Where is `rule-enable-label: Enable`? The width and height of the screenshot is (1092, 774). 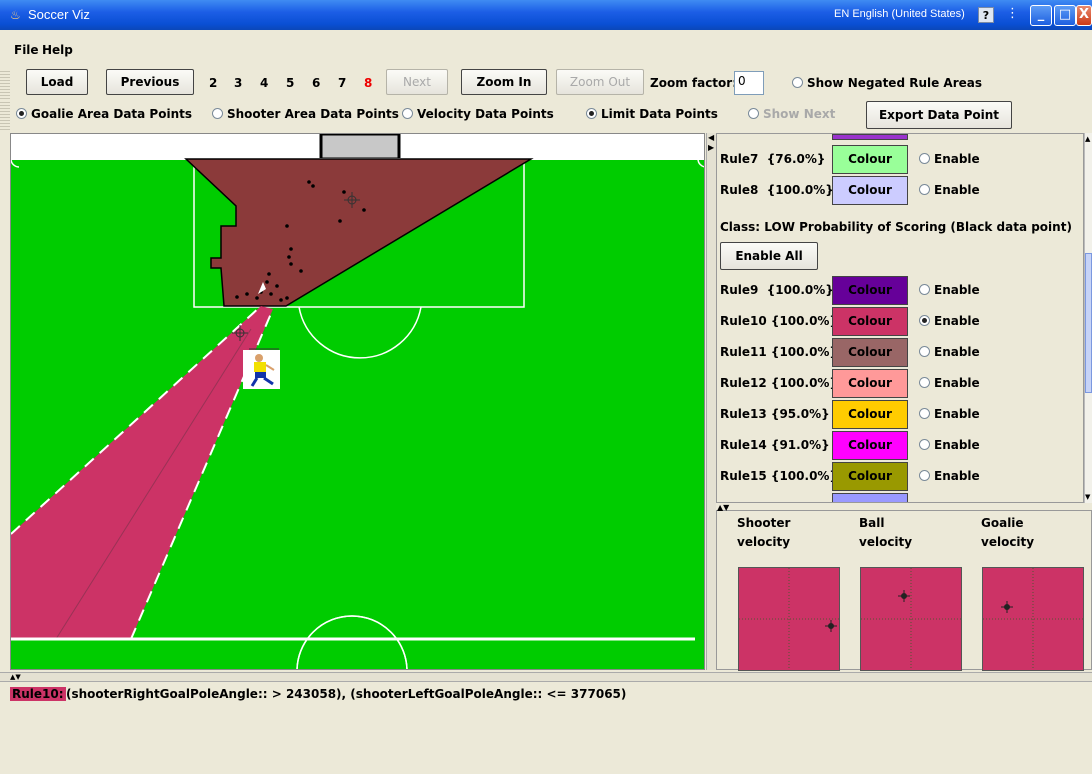 rule-enable-label: Enable is located at coordinates (957, 383).